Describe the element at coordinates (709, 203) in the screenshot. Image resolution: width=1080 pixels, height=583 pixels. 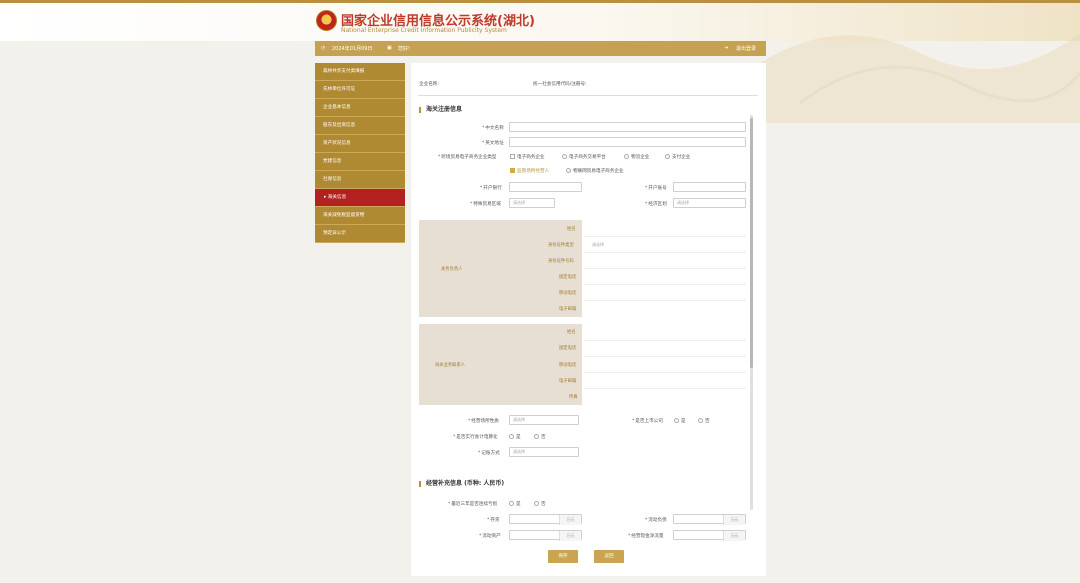
I see `economic-zone-select: 请选择` at that location.